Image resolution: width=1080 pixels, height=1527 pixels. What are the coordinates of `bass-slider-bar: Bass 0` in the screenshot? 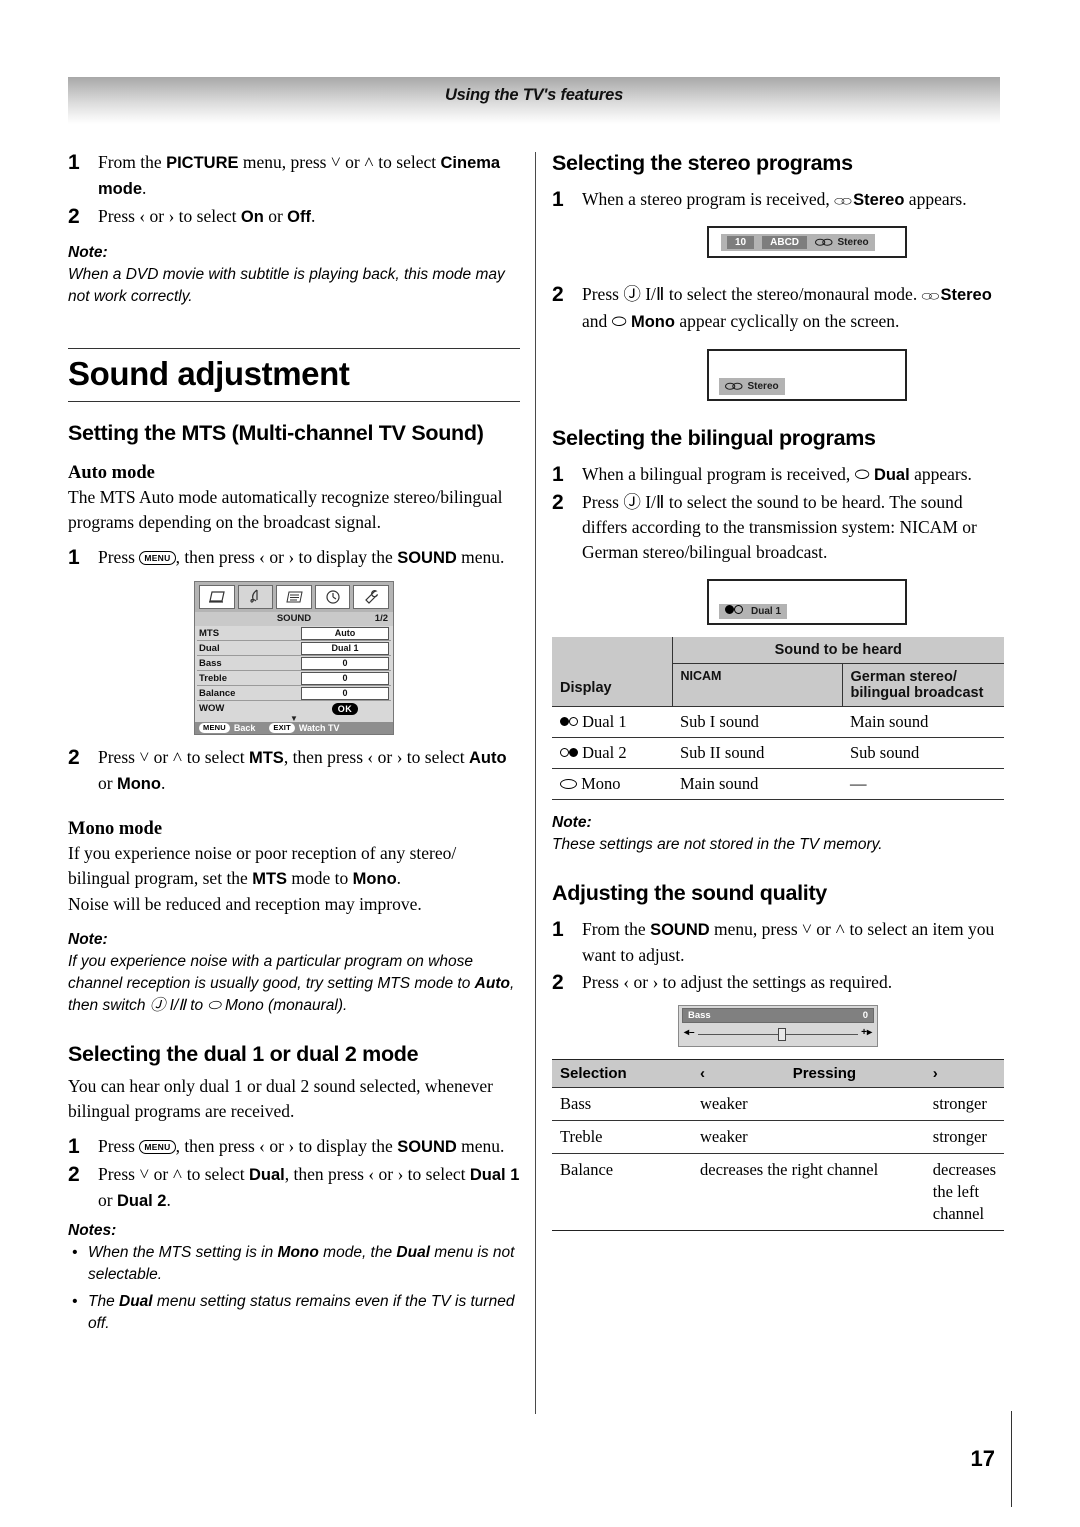 It's located at (778, 1015).